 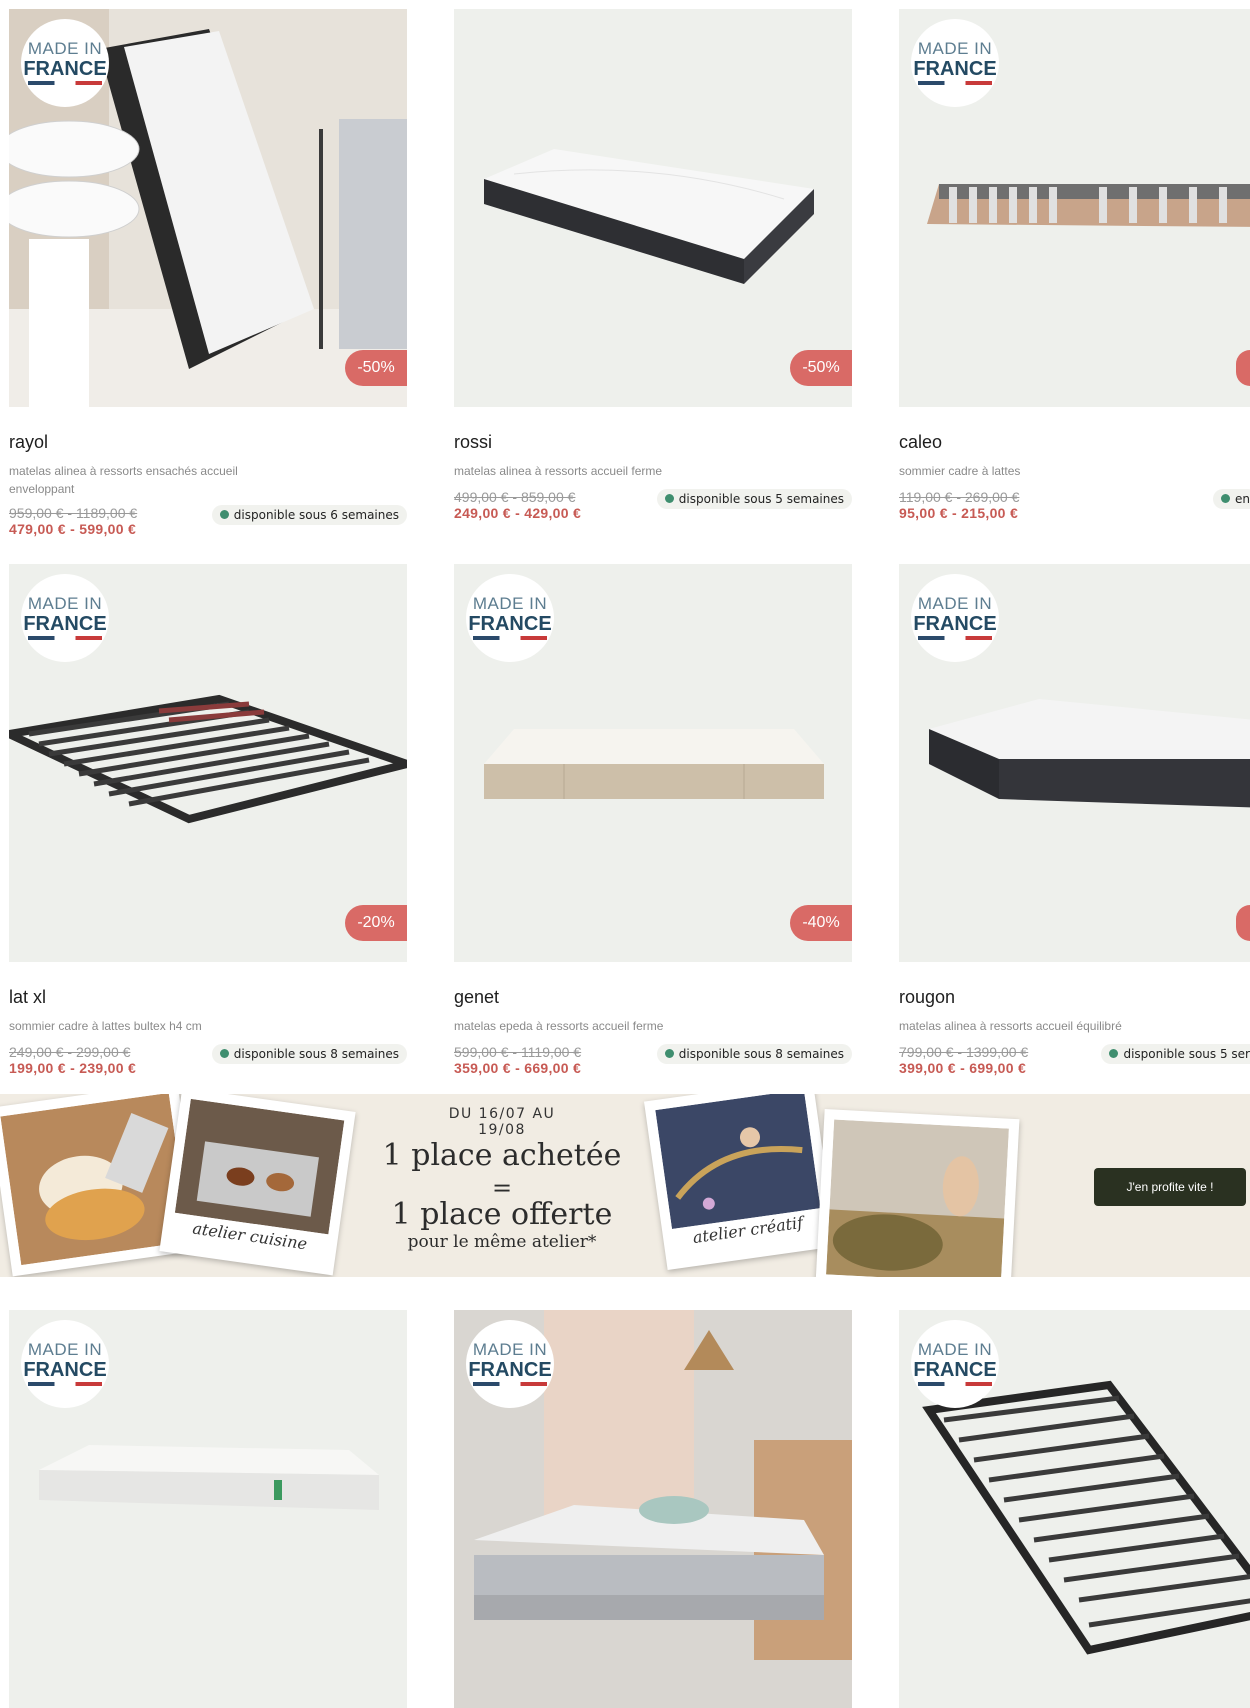 I want to click on product-image: MADE IN FRANCE -20%, so click(x=208, y=763).